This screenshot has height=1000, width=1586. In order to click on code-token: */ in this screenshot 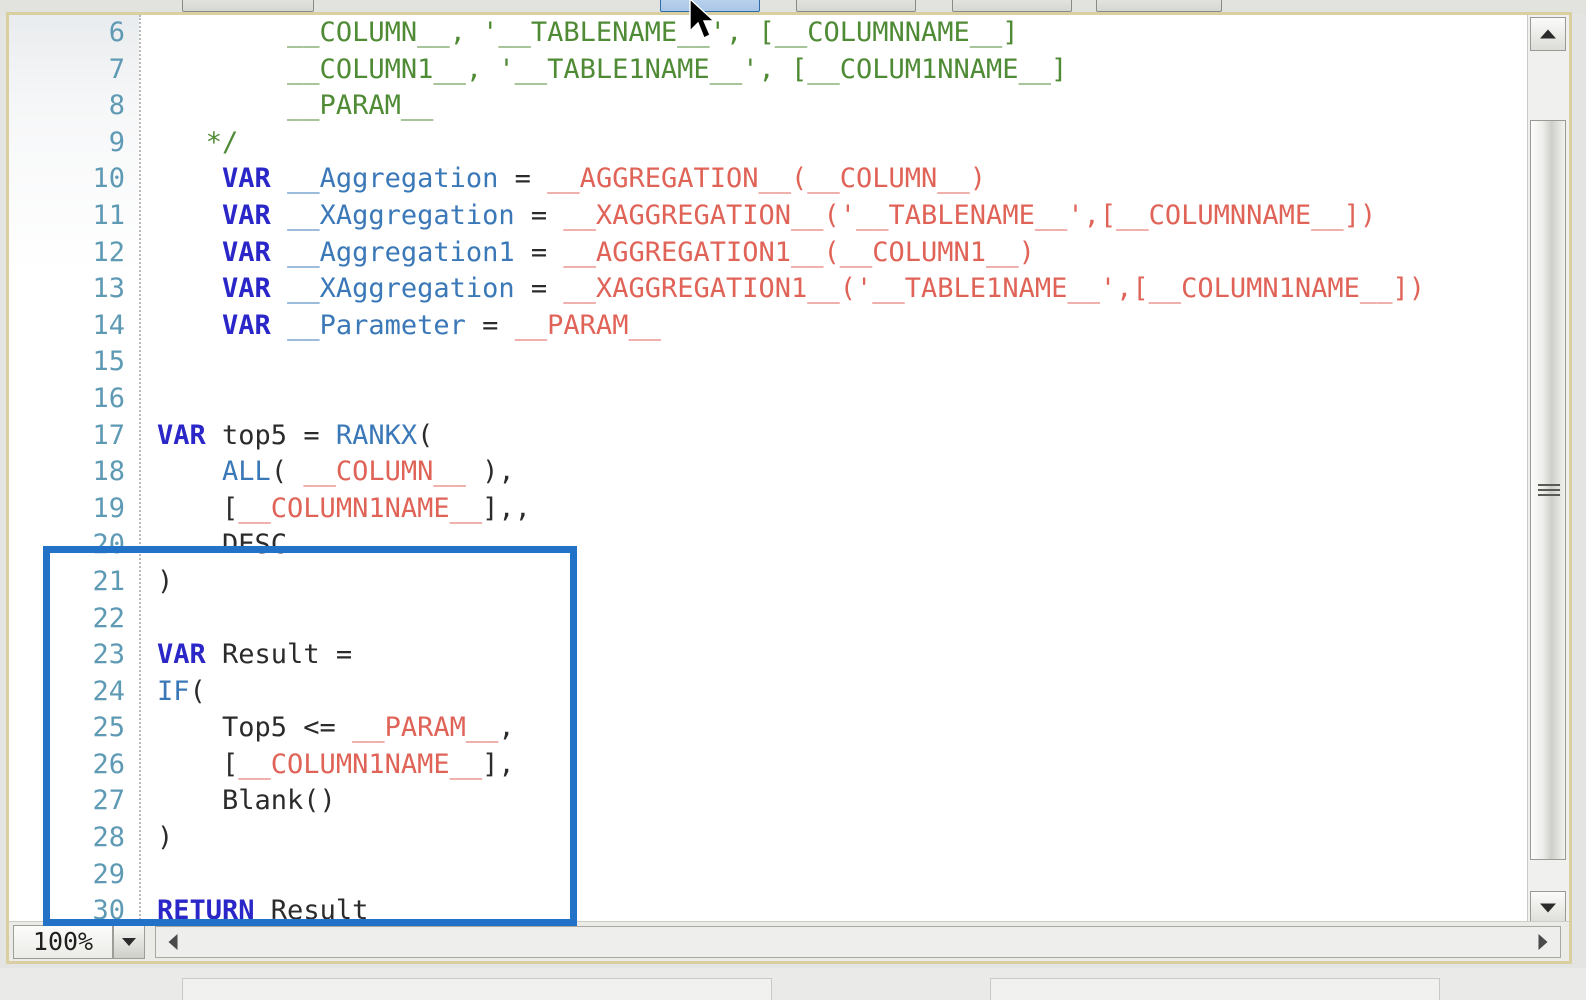, I will do `click(222, 142)`.